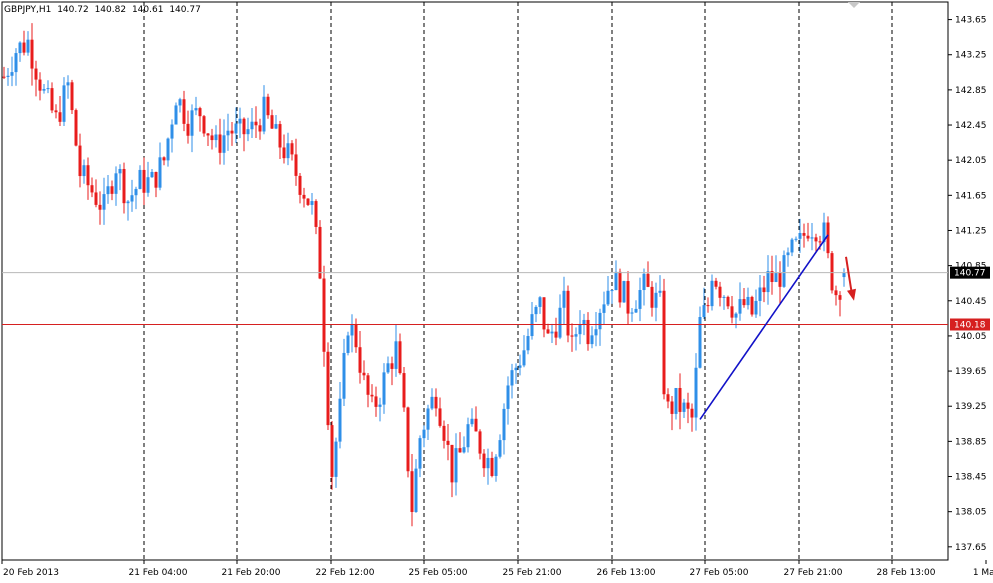  What do you see at coordinates (971, 337) in the screenshot?
I see `y-tick-label: 140.05` at bounding box center [971, 337].